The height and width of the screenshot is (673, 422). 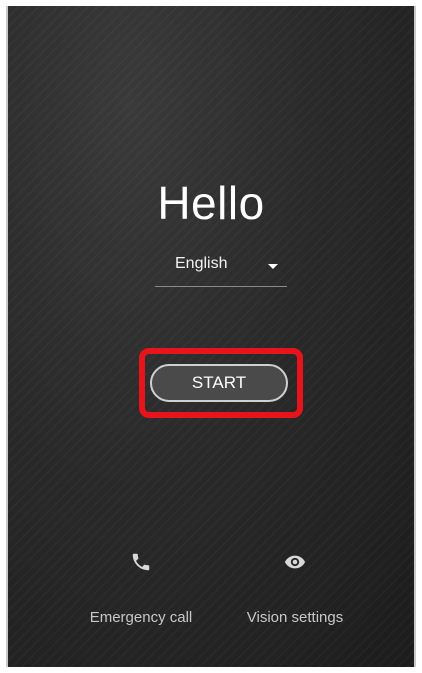 I want to click on welcome-title: Hello, so click(x=211, y=203).